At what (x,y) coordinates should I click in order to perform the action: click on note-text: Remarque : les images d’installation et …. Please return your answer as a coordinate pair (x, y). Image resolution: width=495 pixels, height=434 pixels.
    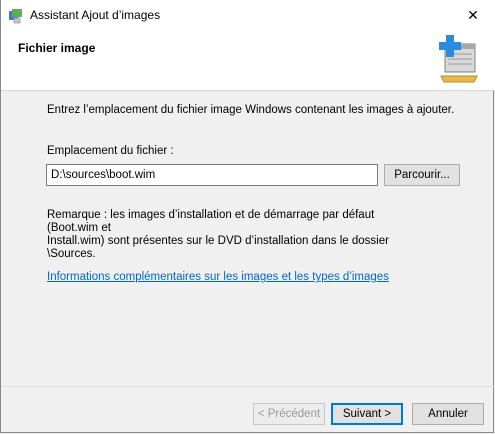
    Looking at the image, I should click on (237, 235).